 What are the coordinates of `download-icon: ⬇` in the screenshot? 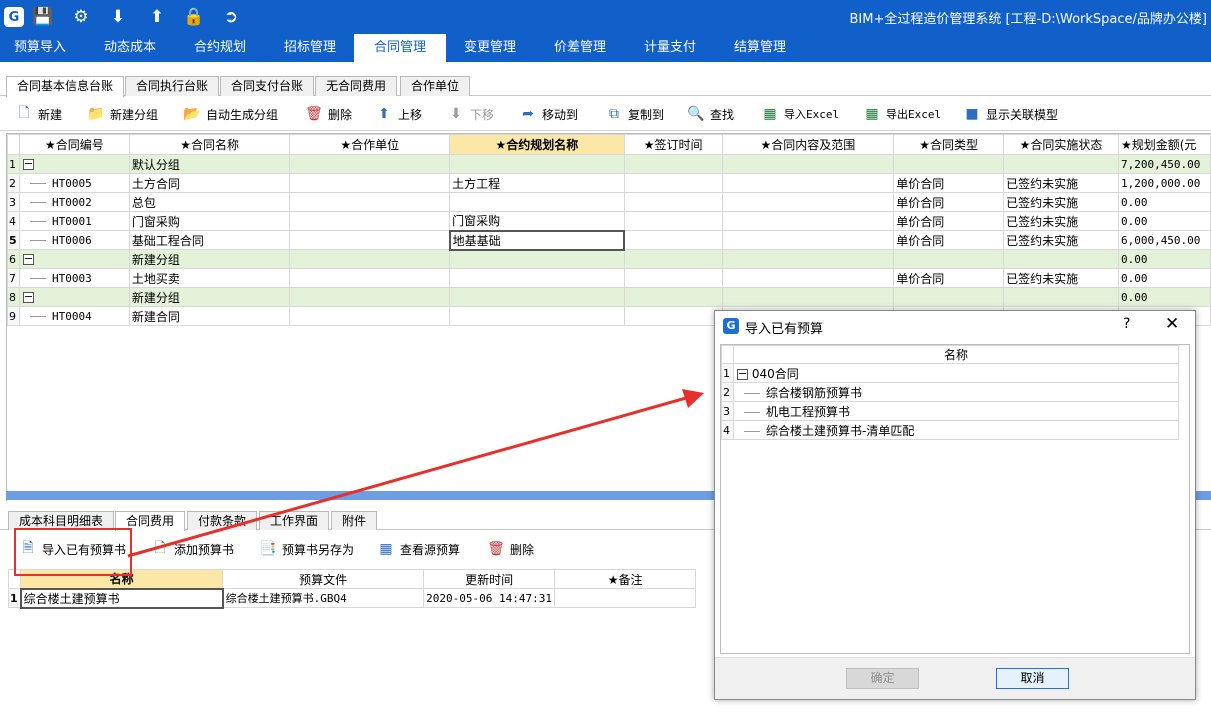 It's located at (118, 17).